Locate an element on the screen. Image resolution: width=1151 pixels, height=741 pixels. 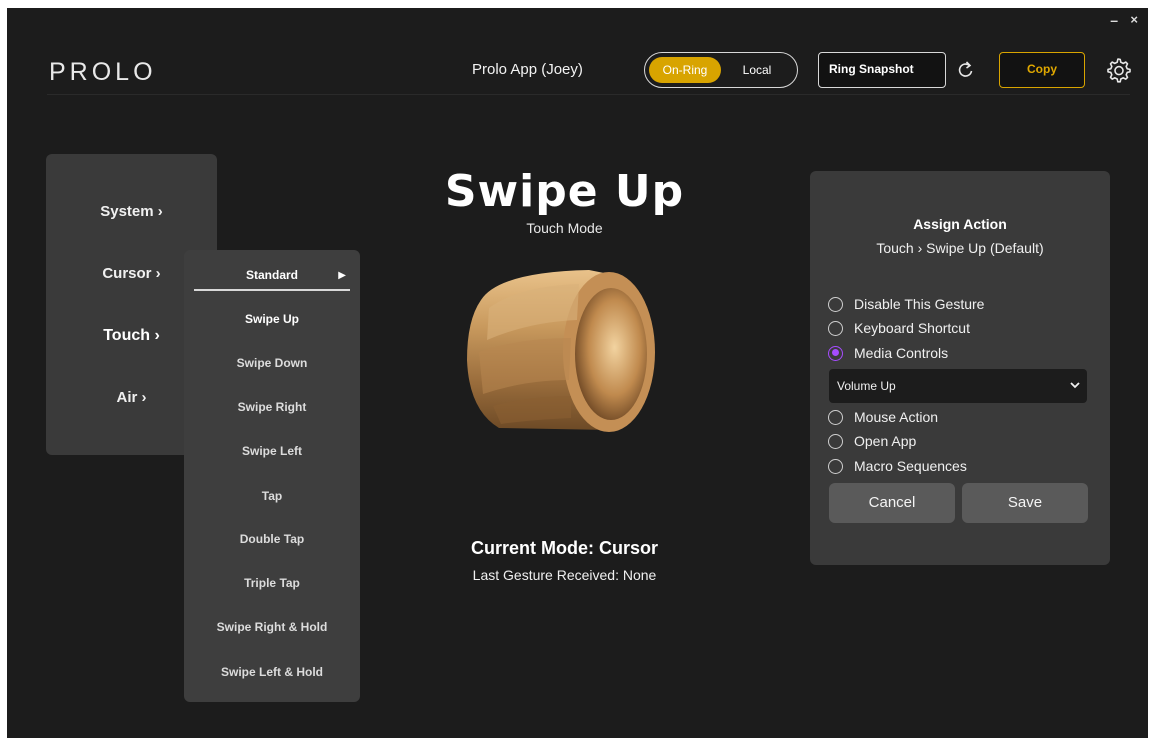
play-arrow-icon: ▶ is located at coordinates (342, 275).